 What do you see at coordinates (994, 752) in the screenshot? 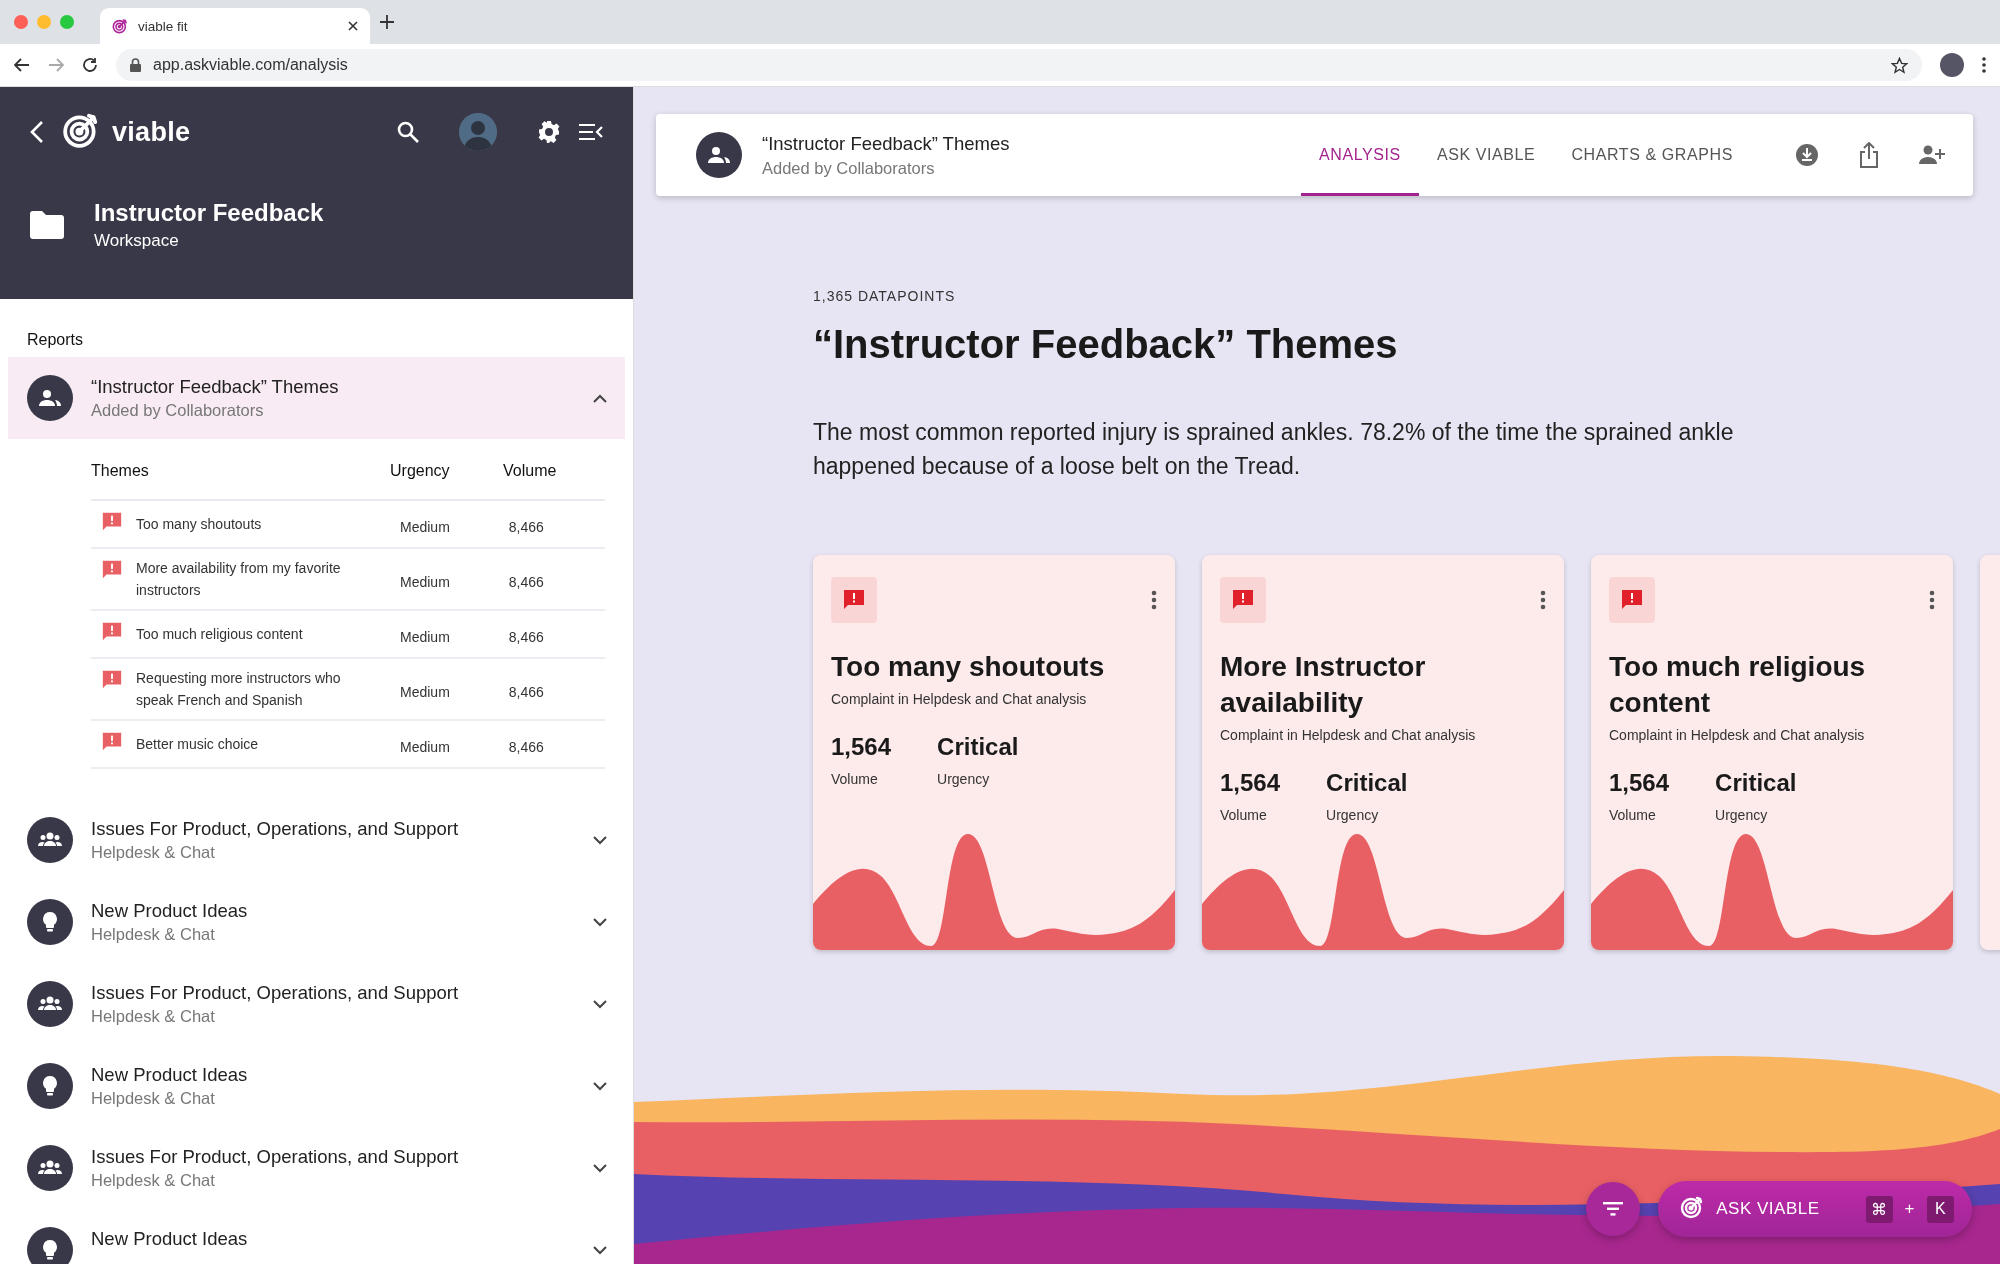
I see `theme-card: Too many shoutouts Complaint in Helpdesk and Chat analysis 1,564 Volume Critical Urgency` at bounding box center [994, 752].